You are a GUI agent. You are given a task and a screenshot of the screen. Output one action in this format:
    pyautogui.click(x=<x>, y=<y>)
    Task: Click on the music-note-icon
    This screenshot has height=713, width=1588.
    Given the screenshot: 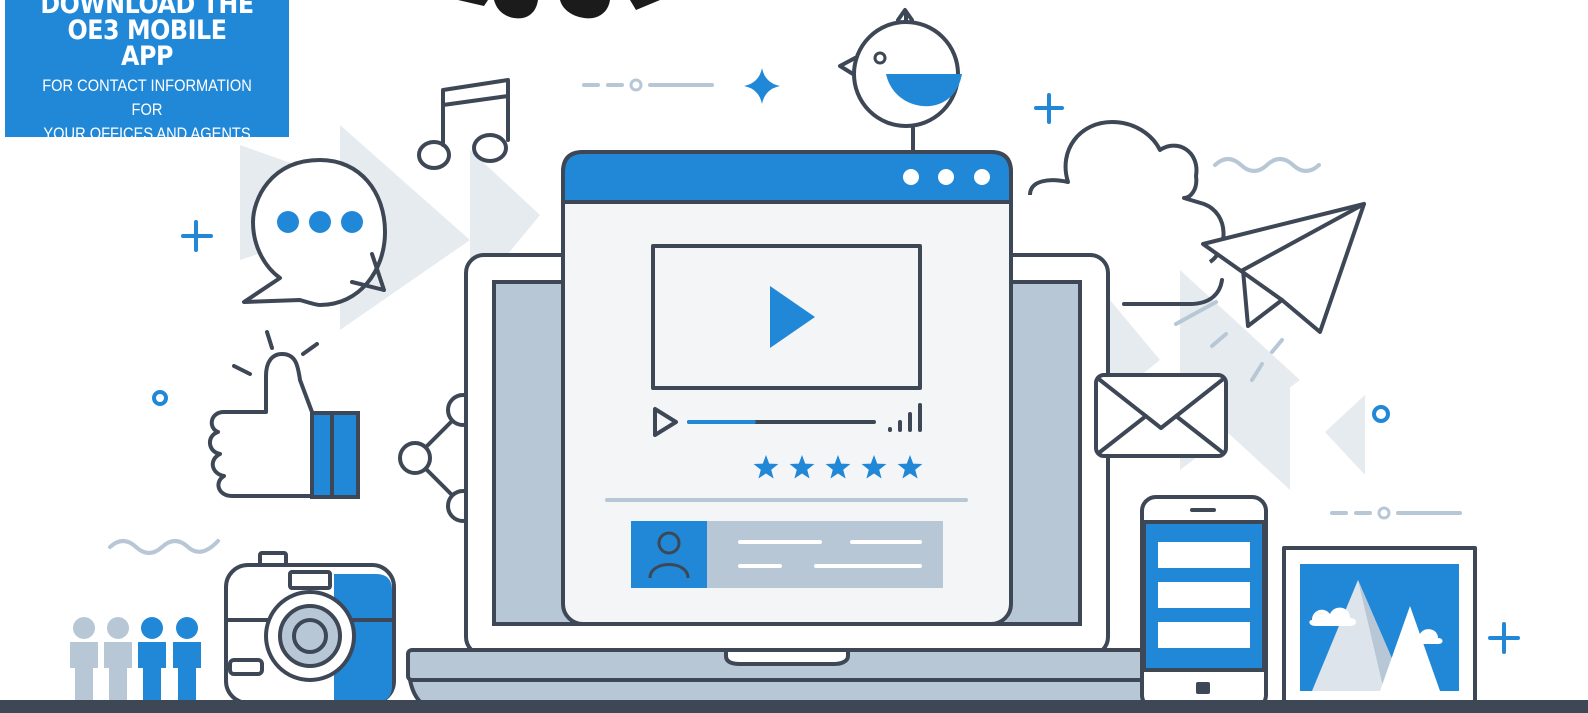 What is the action you would take?
    pyautogui.click(x=463, y=124)
    